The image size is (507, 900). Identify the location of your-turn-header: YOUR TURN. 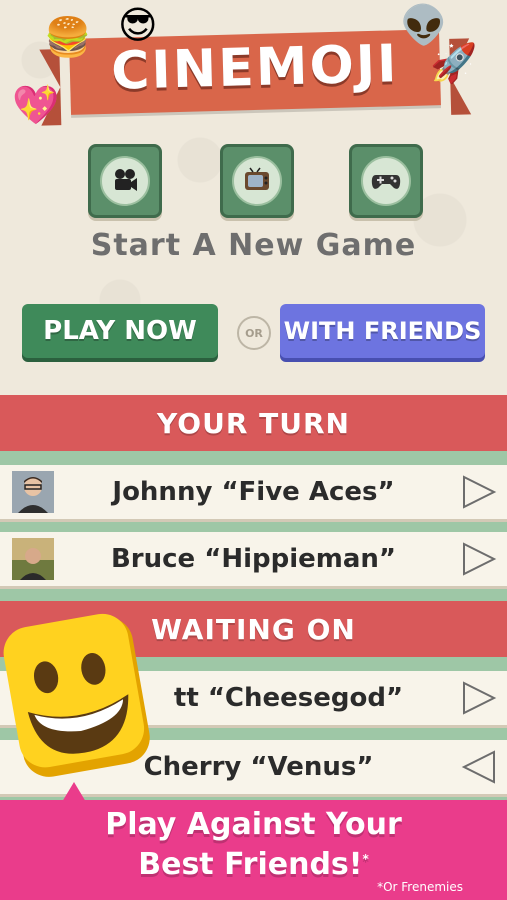
(253, 423).